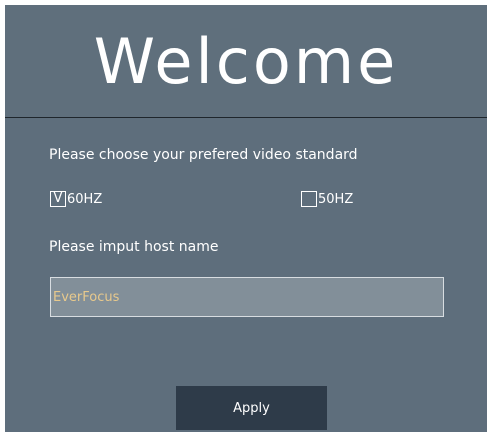  What do you see at coordinates (336, 199) in the screenshot?
I see `option-50hz-label: 50HZ` at bounding box center [336, 199].